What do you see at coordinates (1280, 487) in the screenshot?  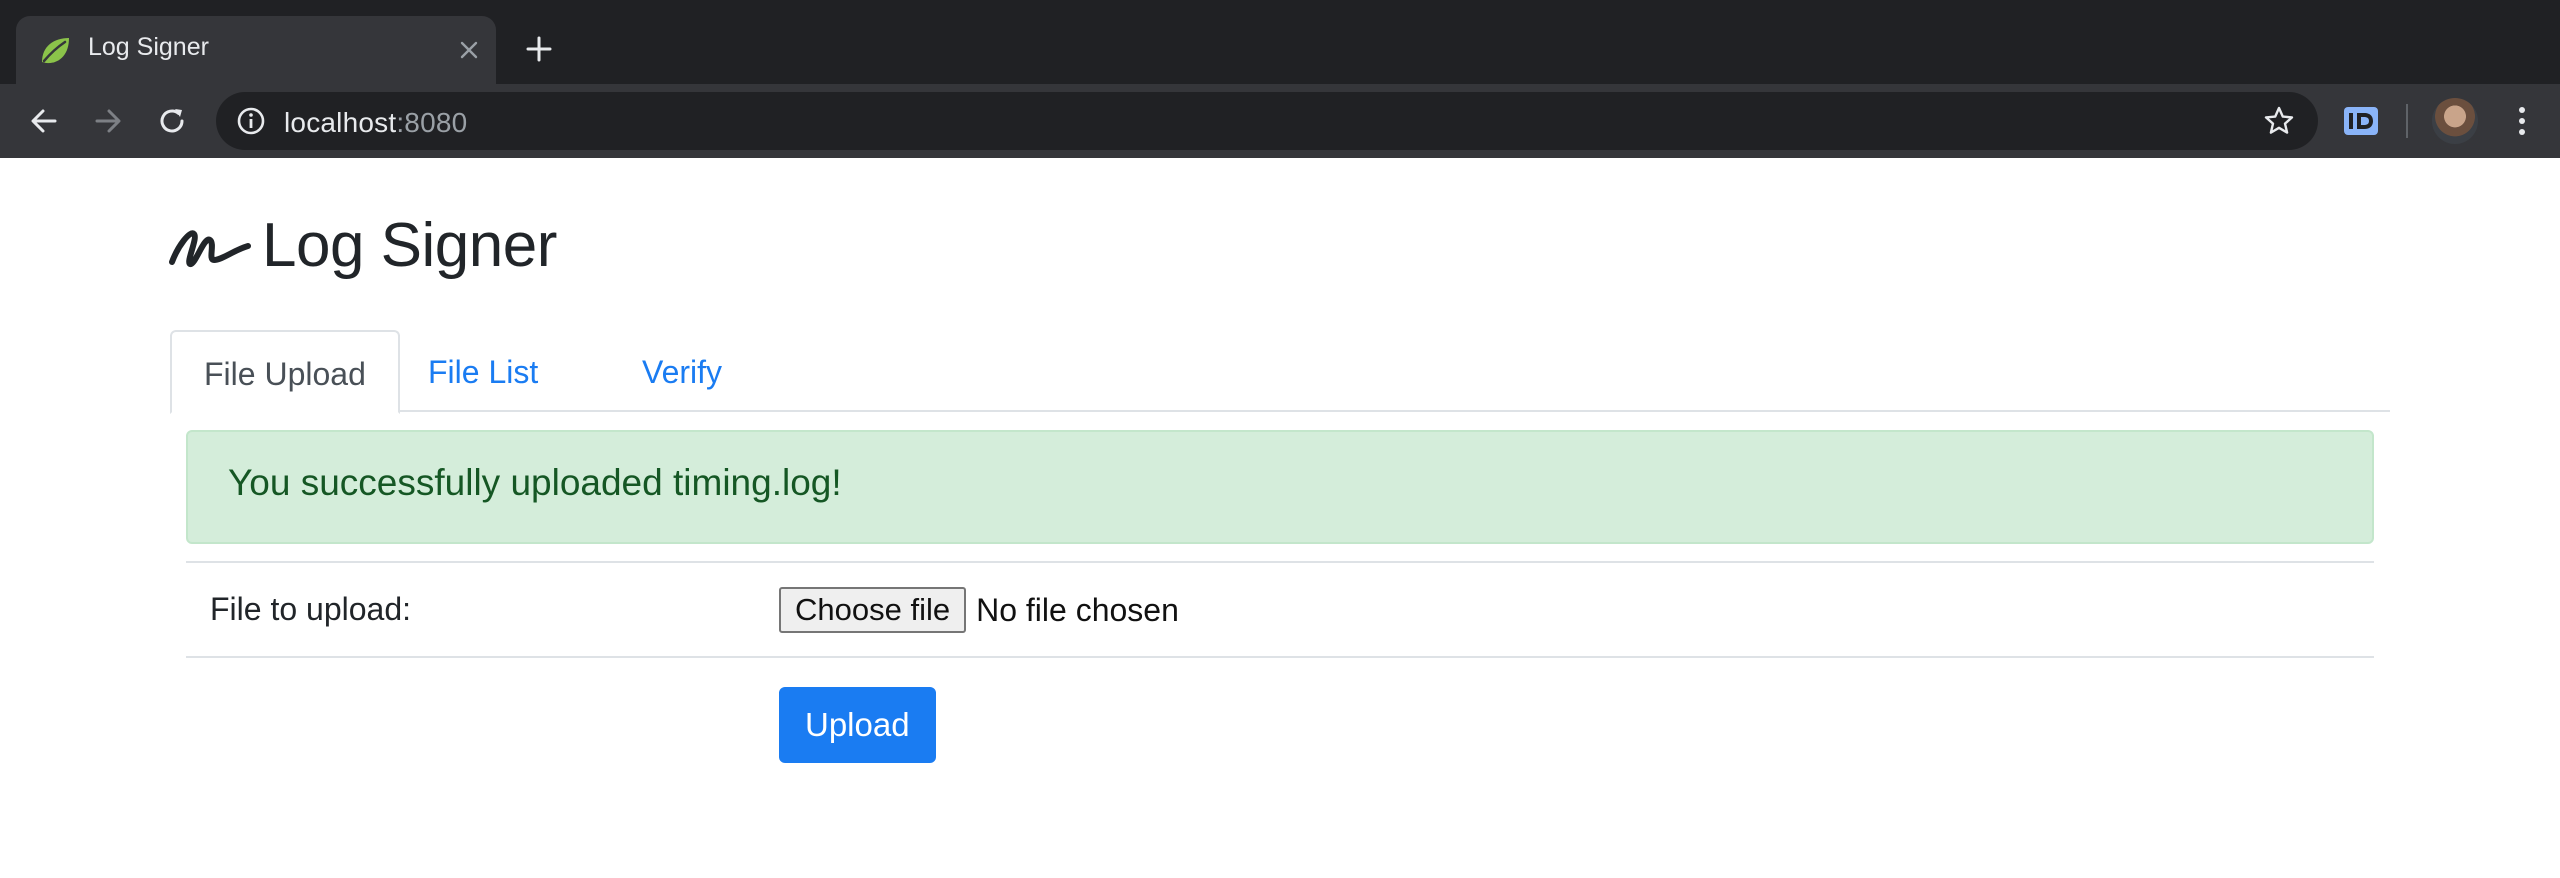 I see `success-alert: You successfully uploaded timing.log!` at bounding box center [1280, 487].